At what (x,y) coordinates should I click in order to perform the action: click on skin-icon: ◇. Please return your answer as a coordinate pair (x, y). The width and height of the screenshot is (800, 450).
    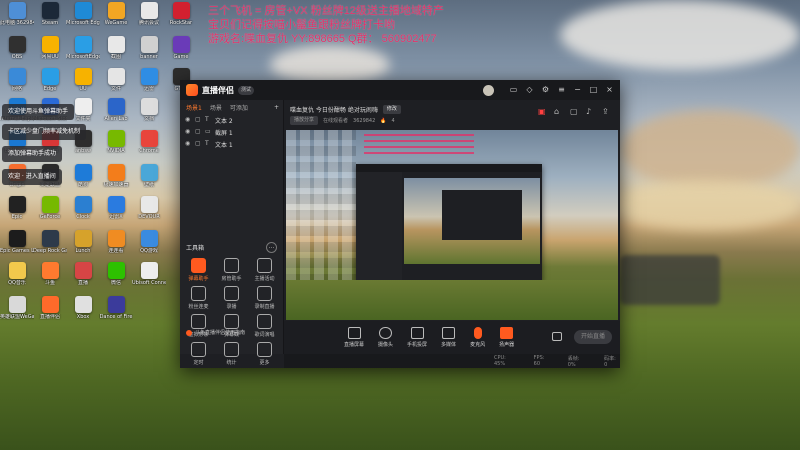
    Looking at the image, I should click on (529, 89).